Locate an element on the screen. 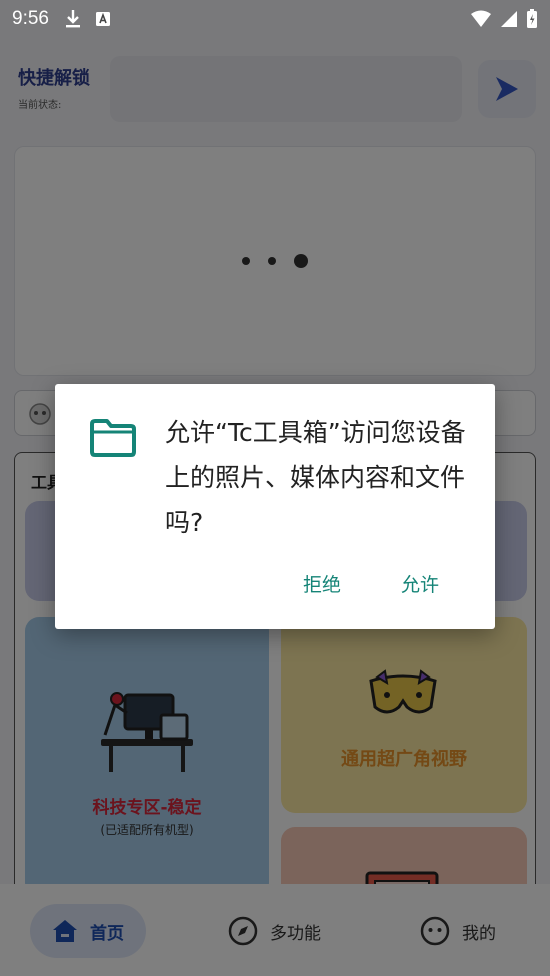 The image size is (550, 976). deny-button: 拒绝 is located at coordinates (322, 583).